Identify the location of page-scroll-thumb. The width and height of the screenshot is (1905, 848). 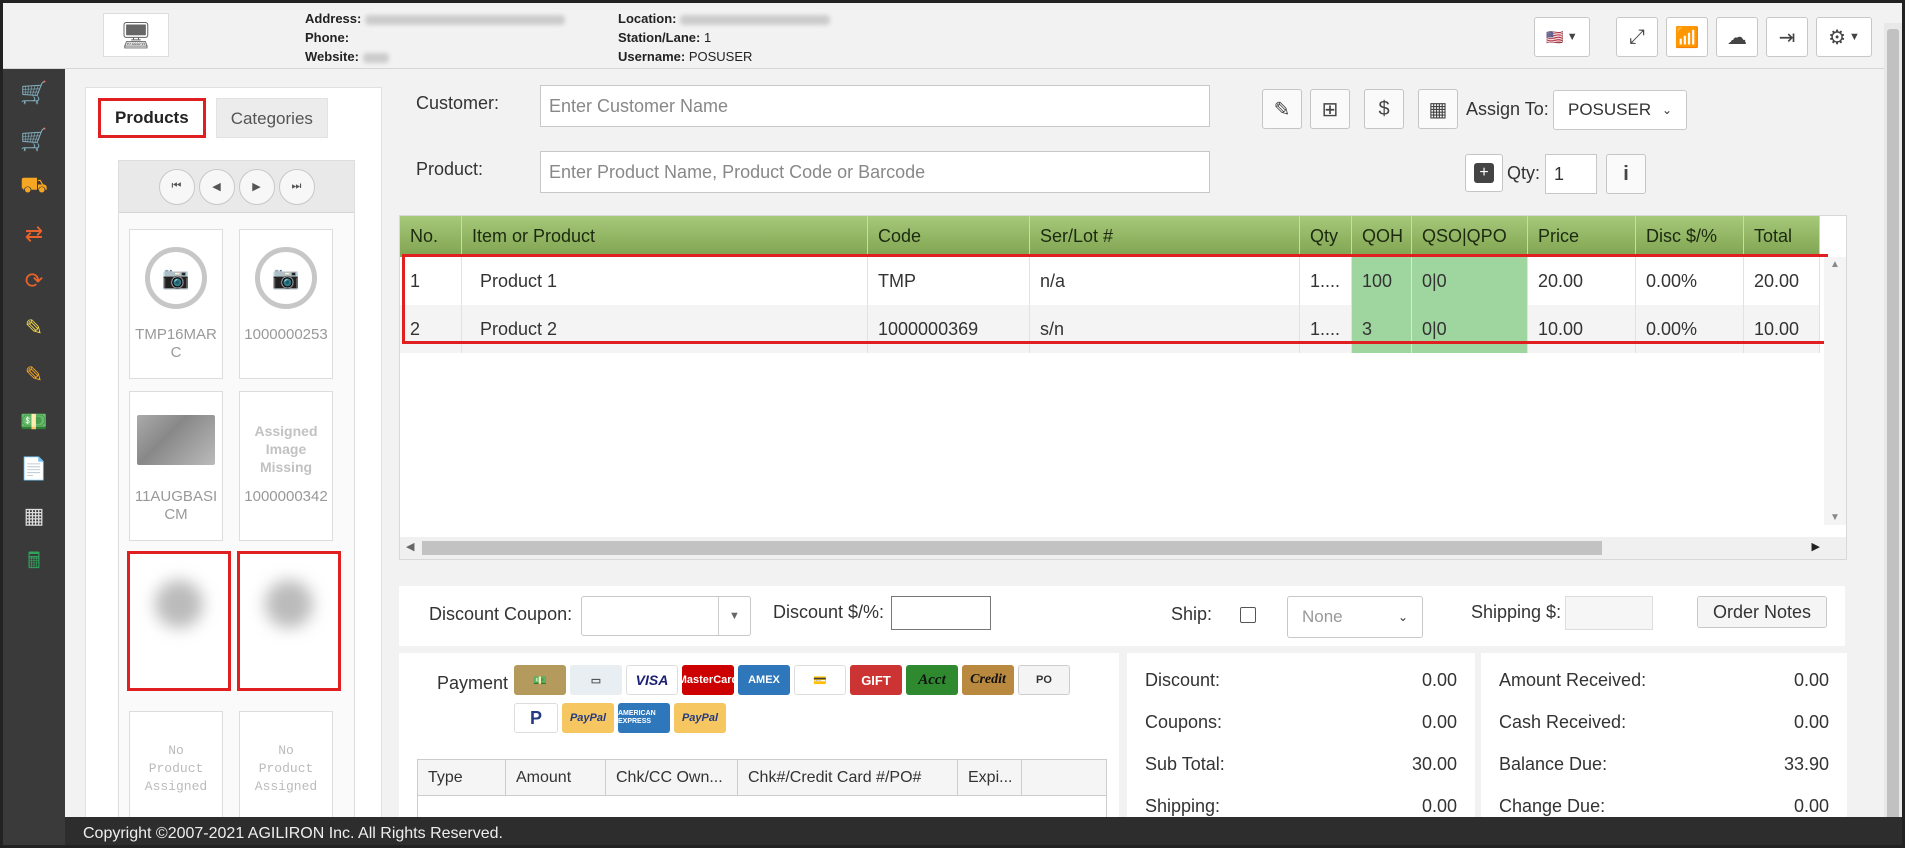
(1893, 424).